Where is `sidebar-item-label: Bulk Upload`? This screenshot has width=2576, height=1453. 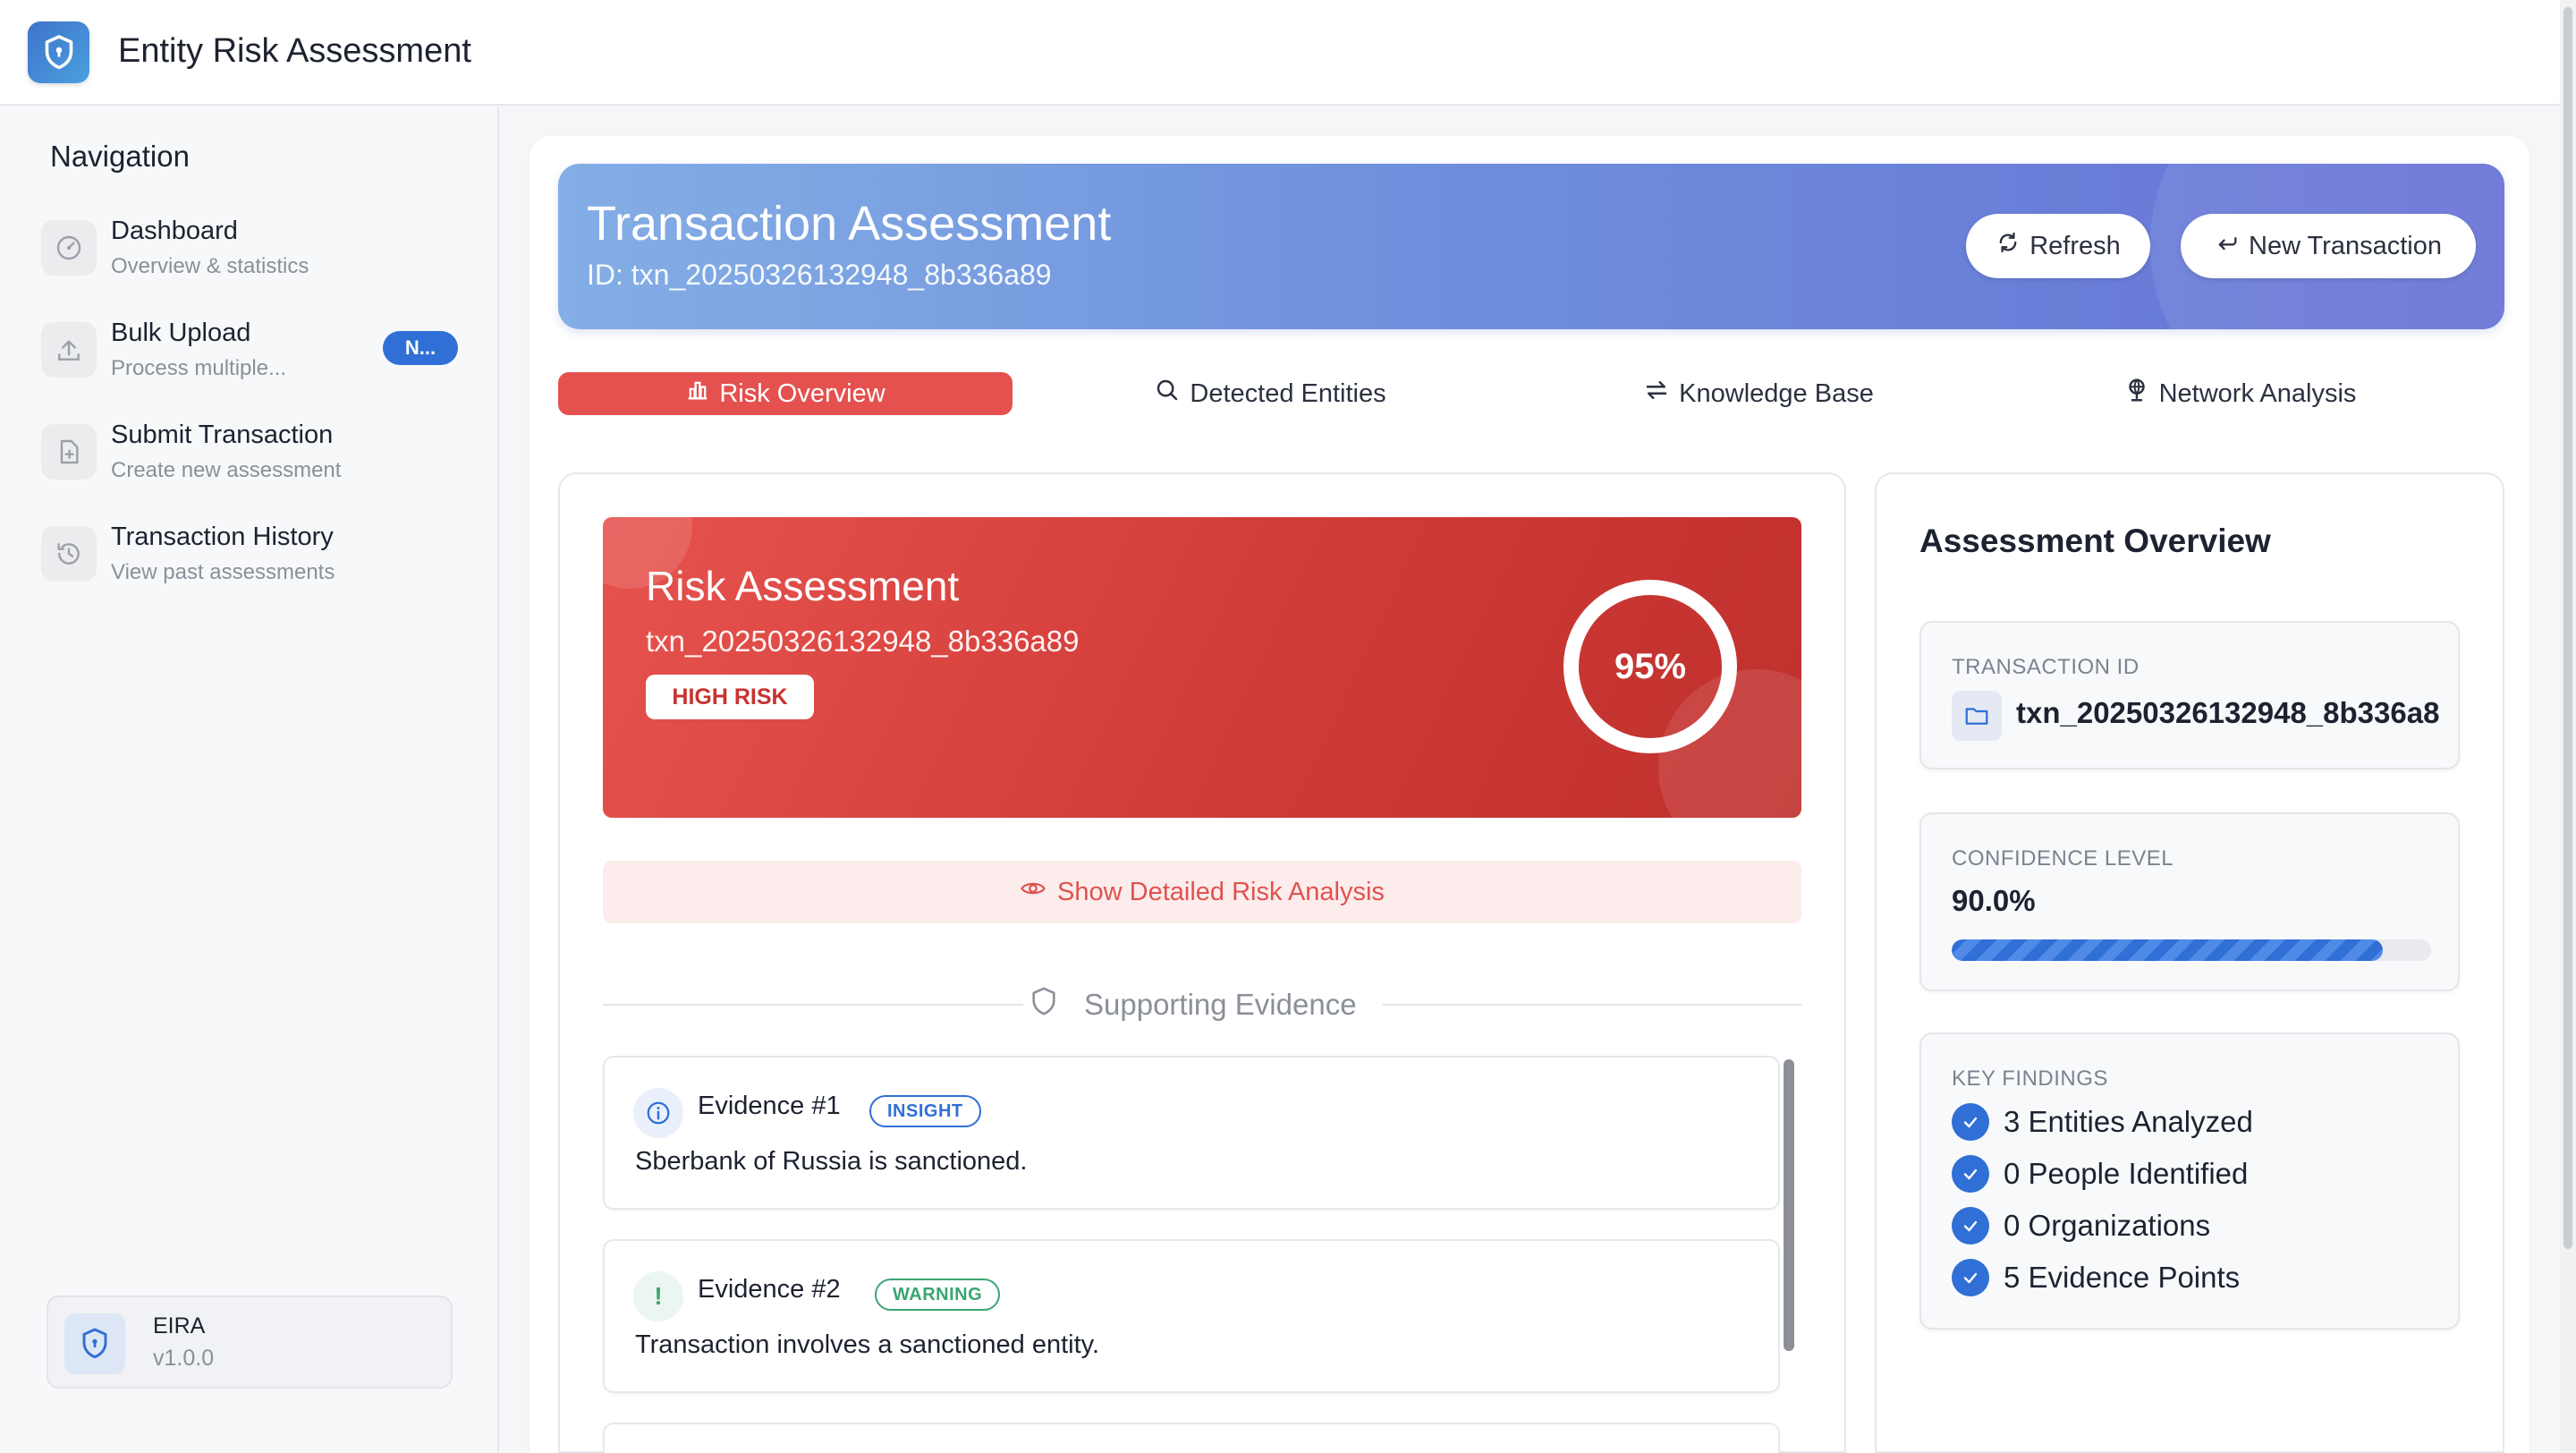
sidebar-item-label: Bulk Upload is located at coordinates (181, 333).